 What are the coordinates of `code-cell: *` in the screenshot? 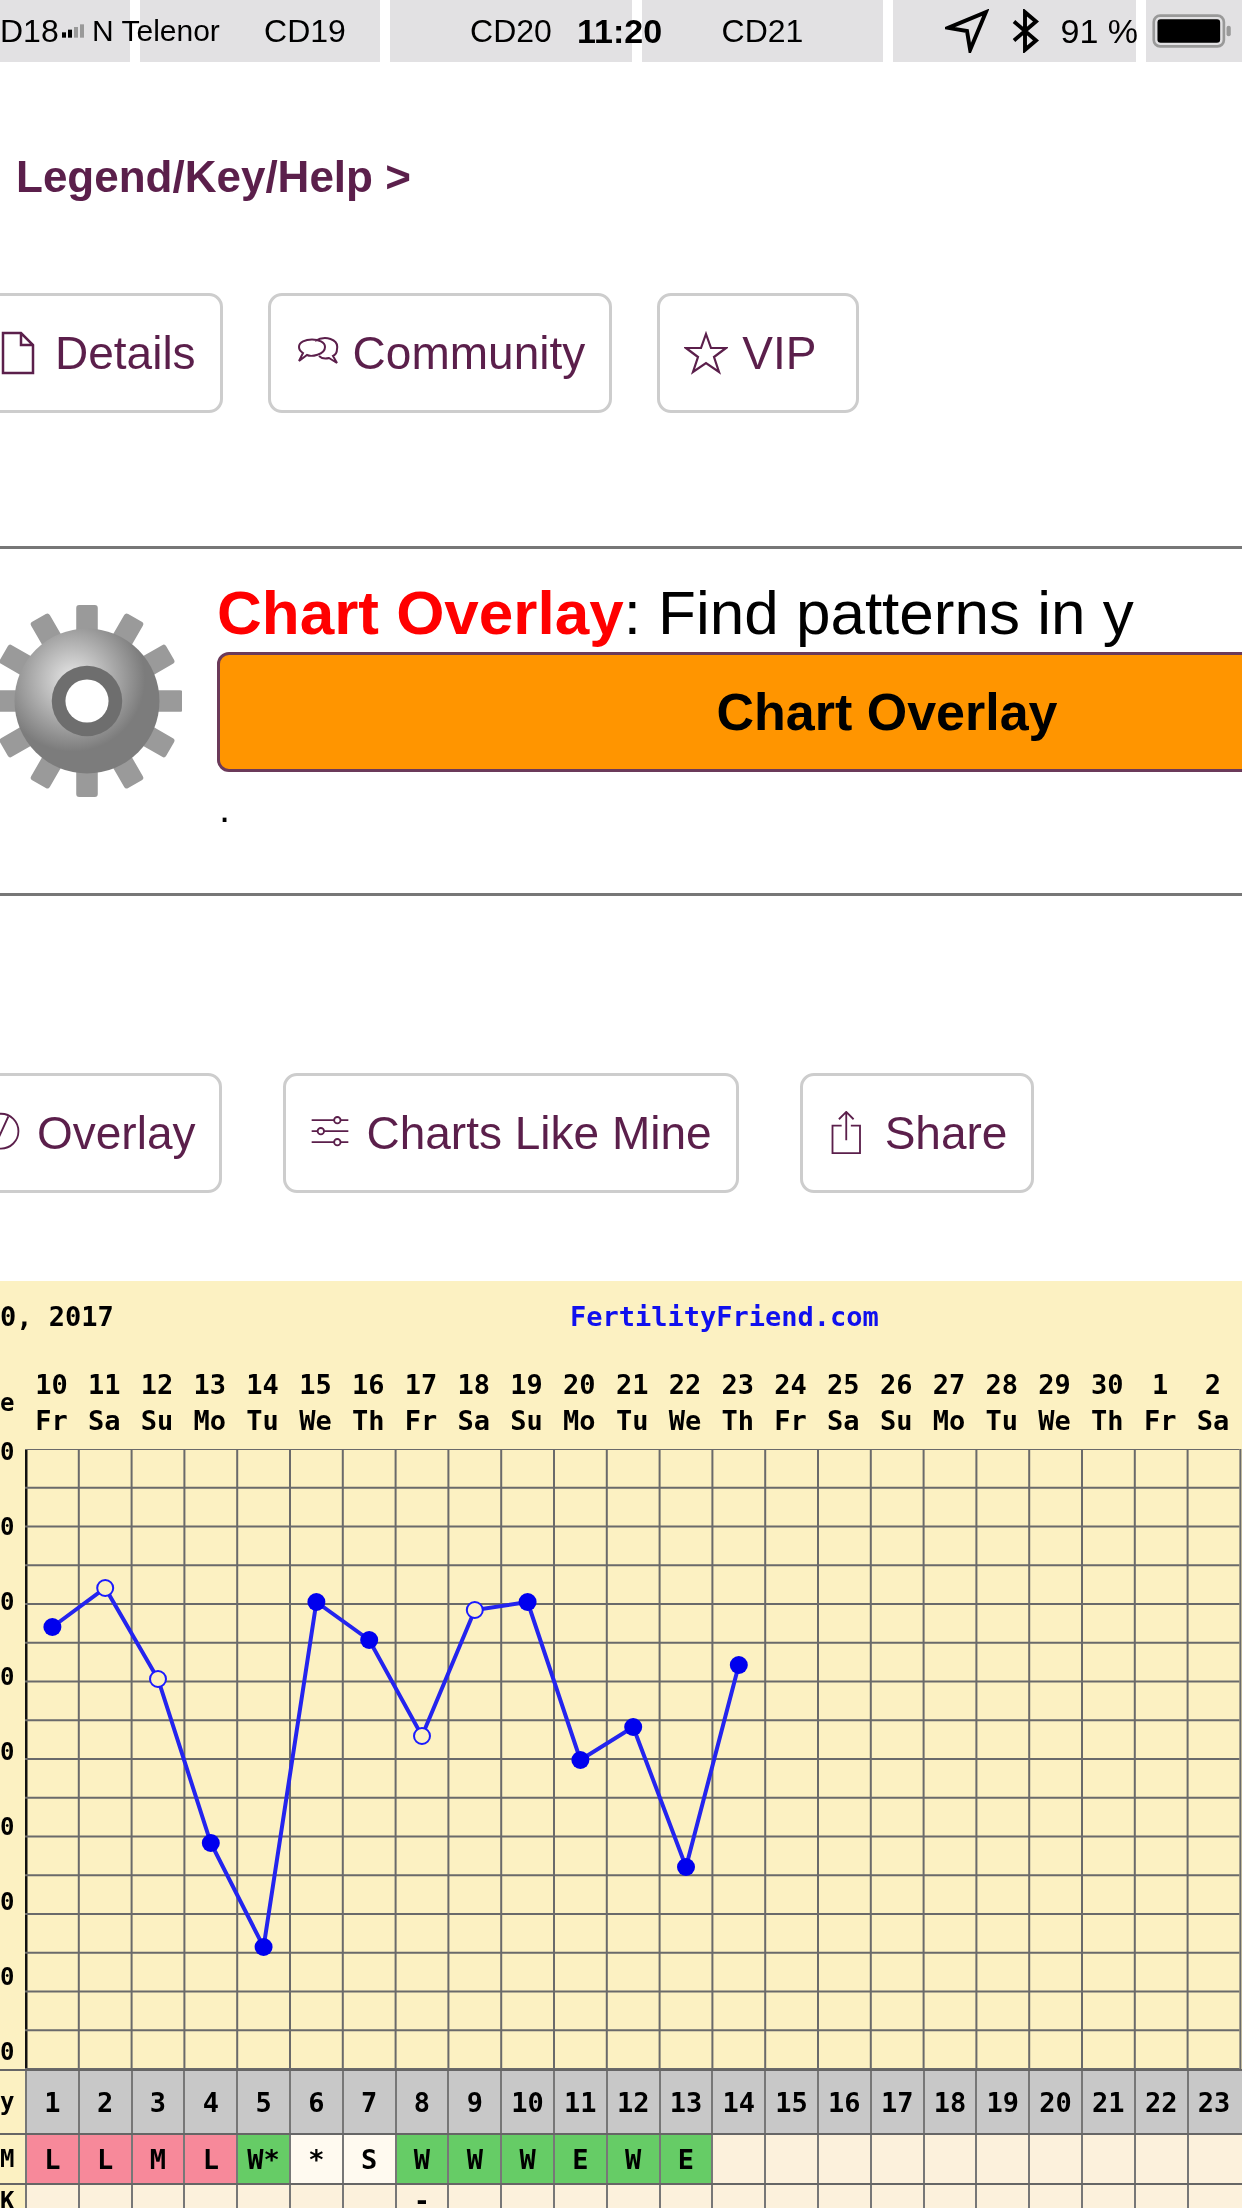 It's located at (315, 2159).